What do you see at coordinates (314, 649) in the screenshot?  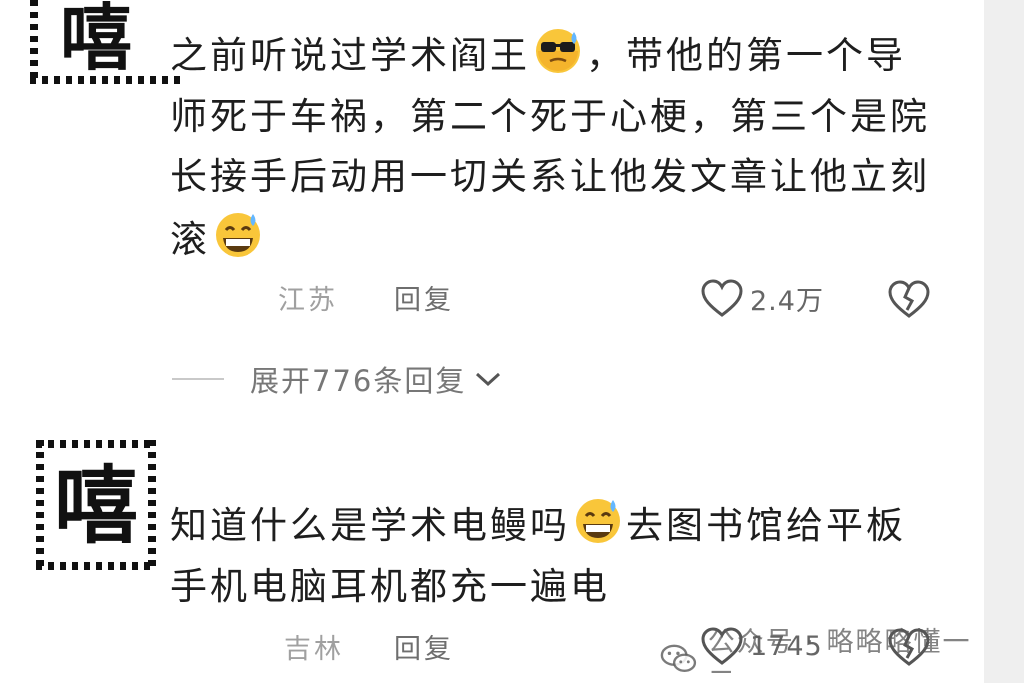 I see `comment-location: 吉林` at bounding box center [314, 649].